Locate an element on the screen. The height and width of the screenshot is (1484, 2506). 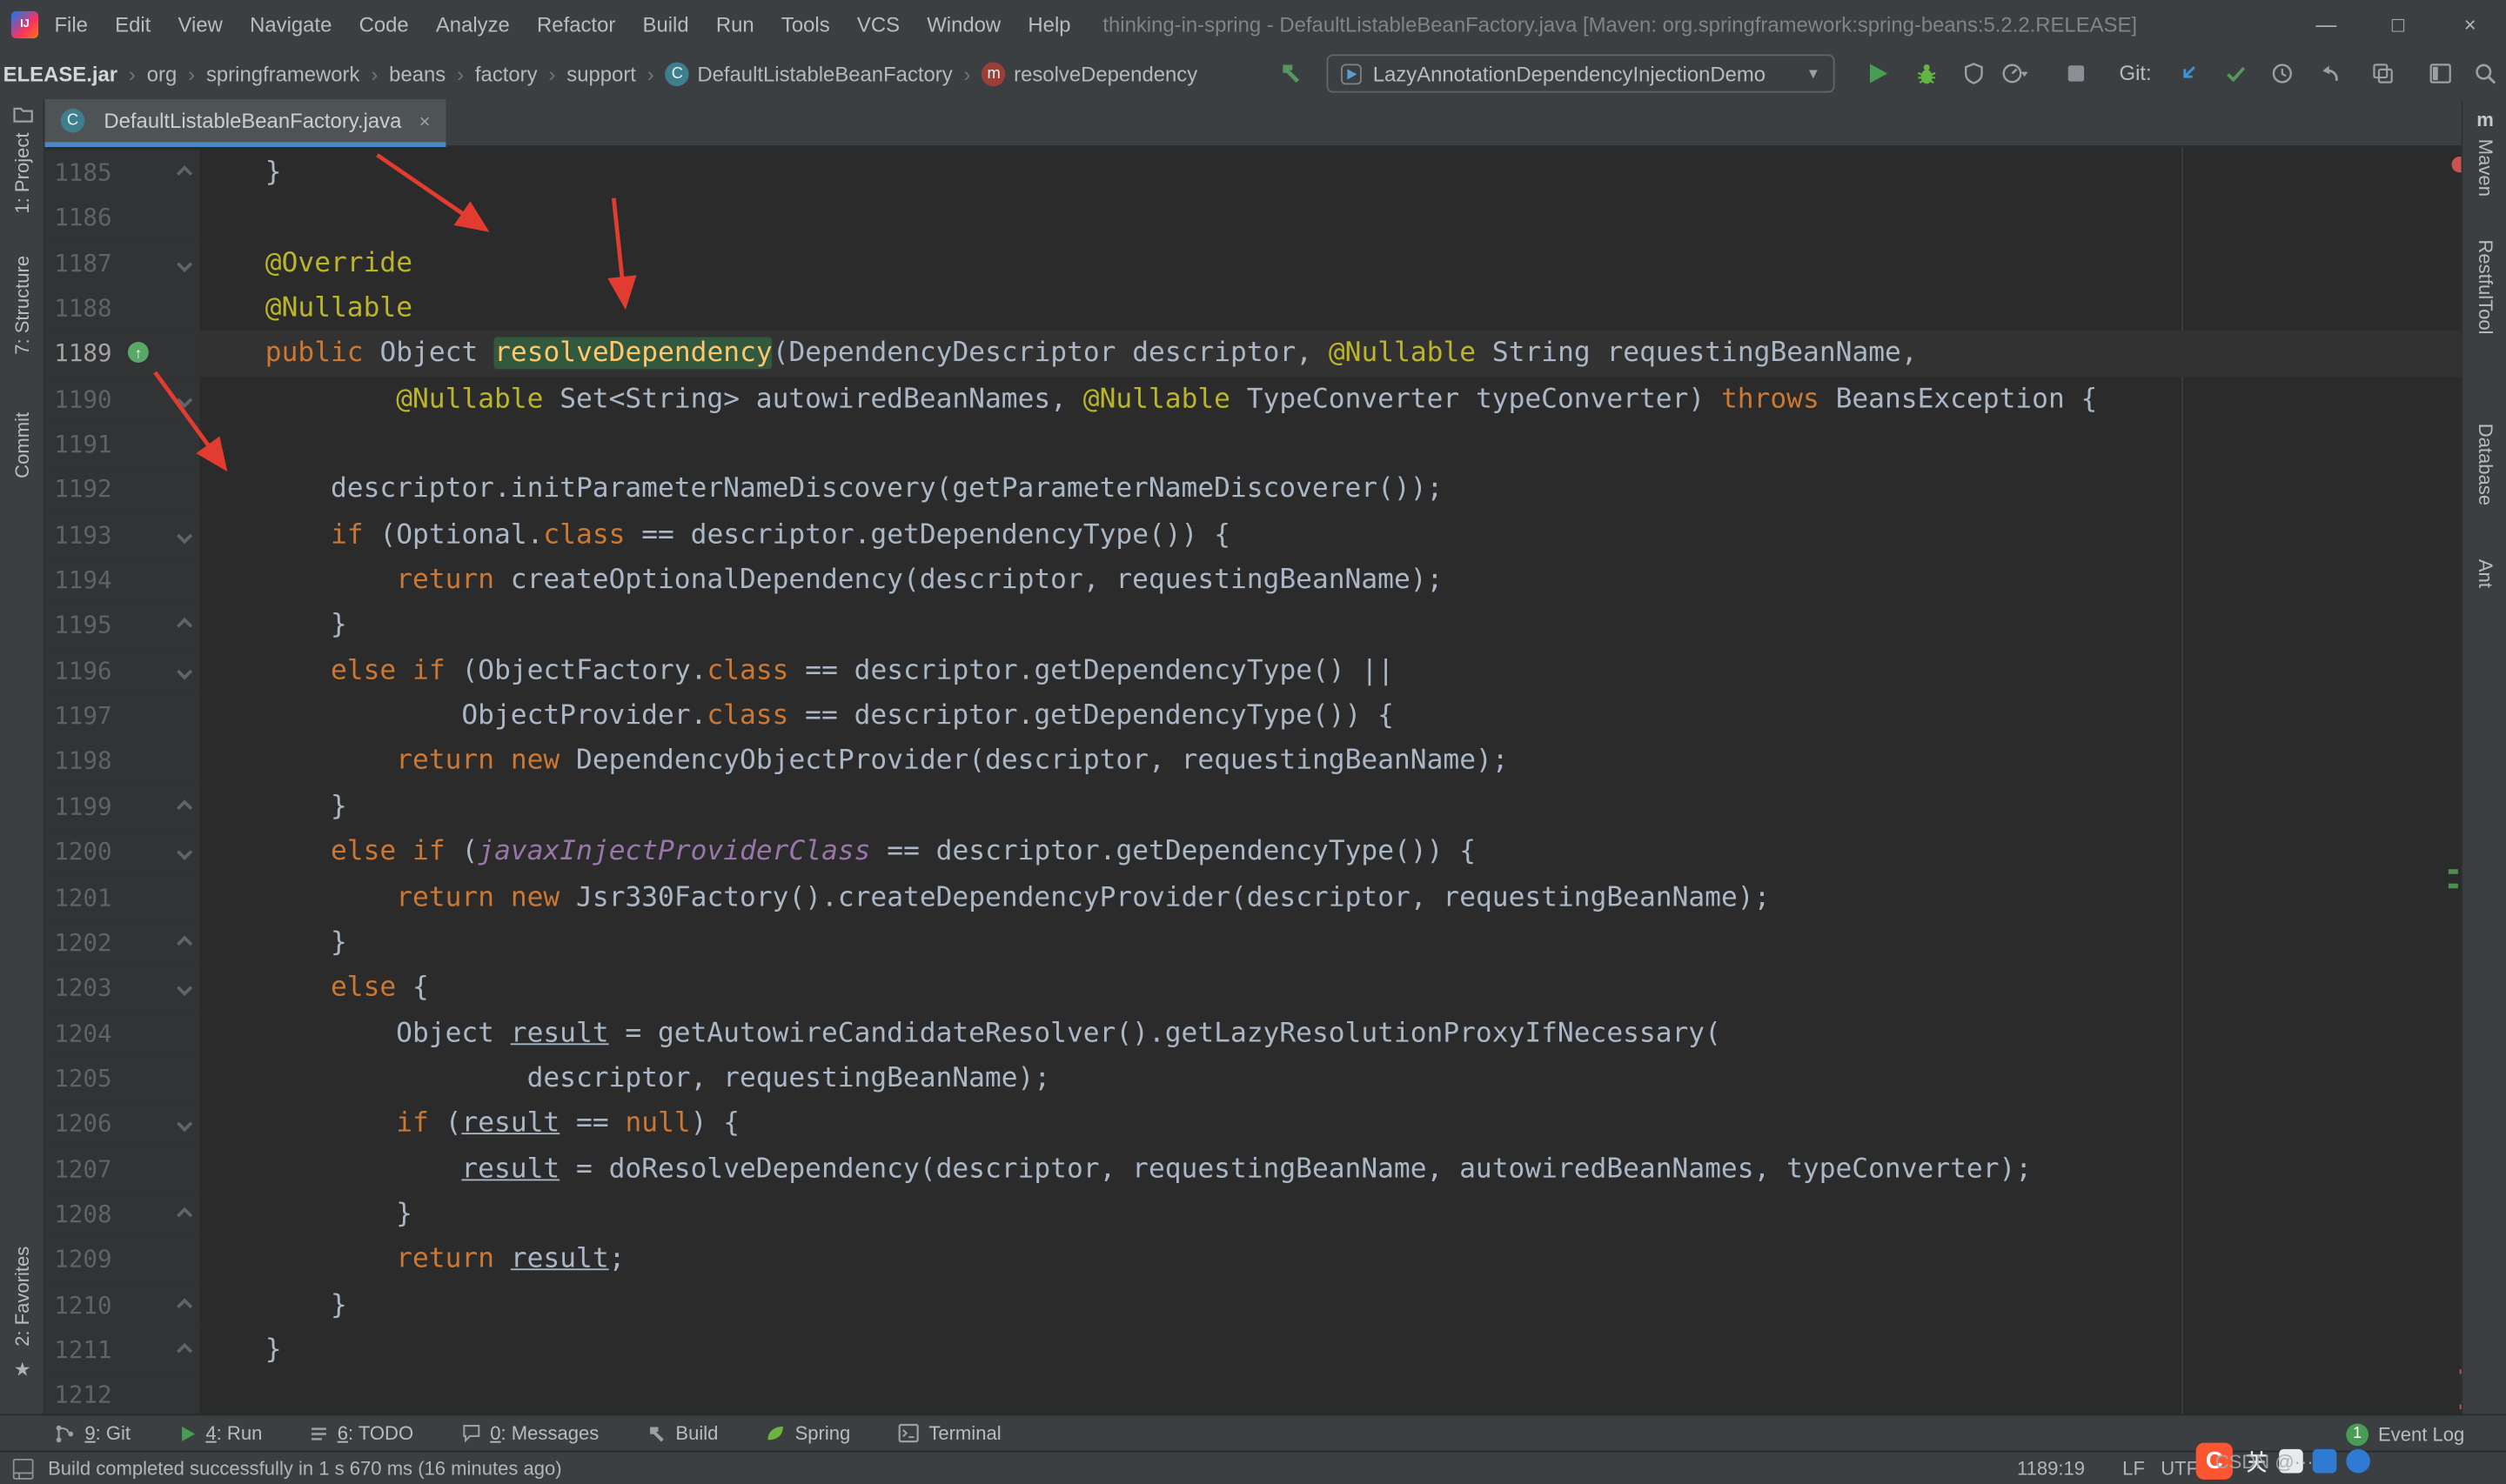
breadcrumb-item: org is located at coordinates (162, 74).